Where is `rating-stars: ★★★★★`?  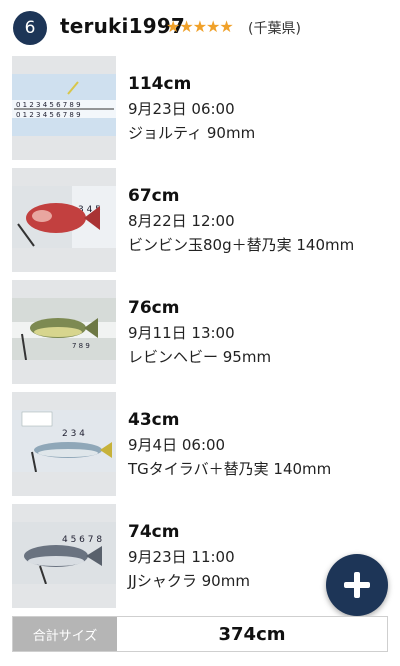 rating-stars: ★★★★★ is located at coordinates (200, 26).